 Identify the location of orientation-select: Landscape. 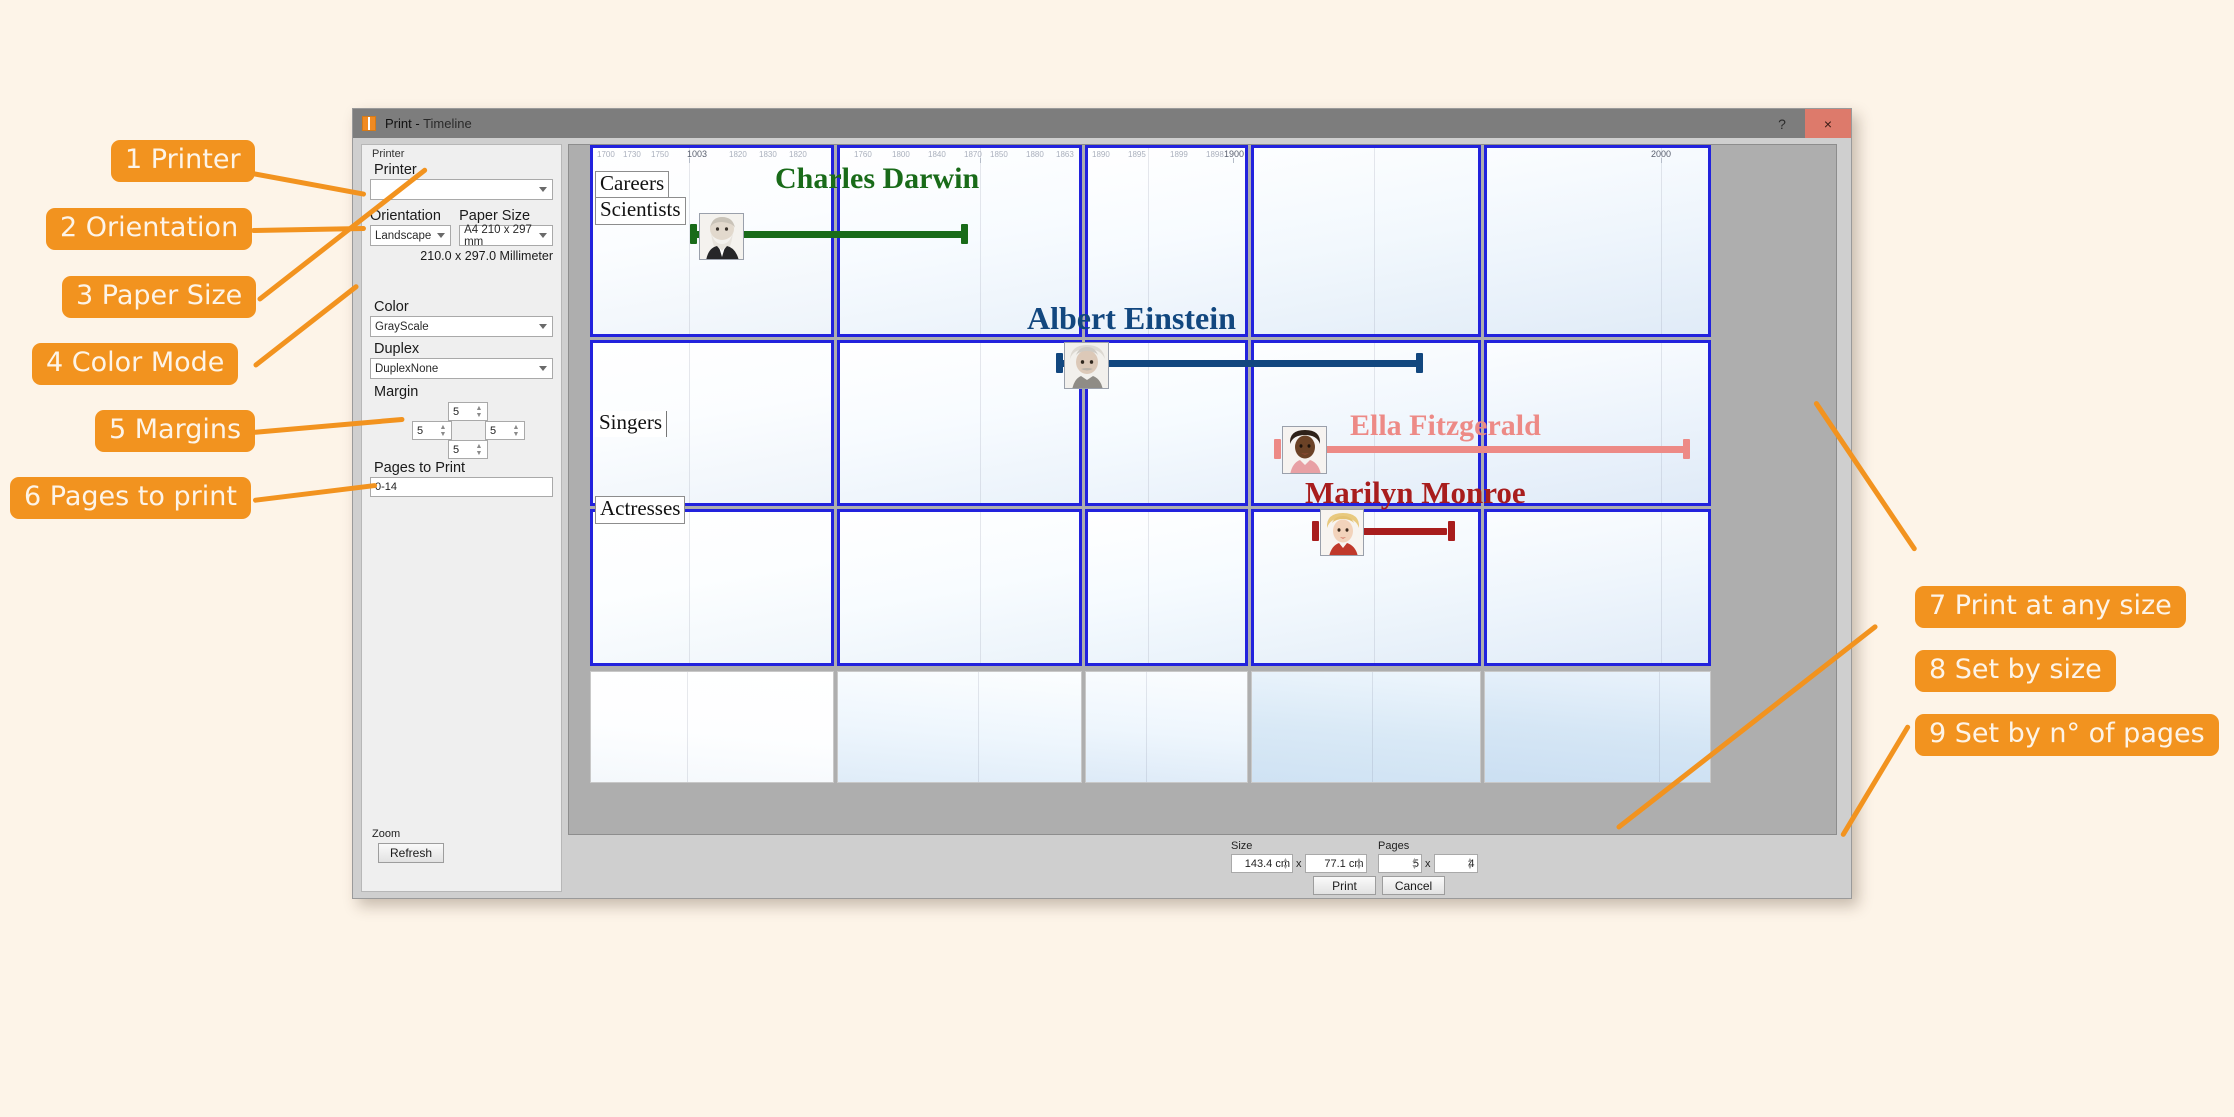
(411, 235).